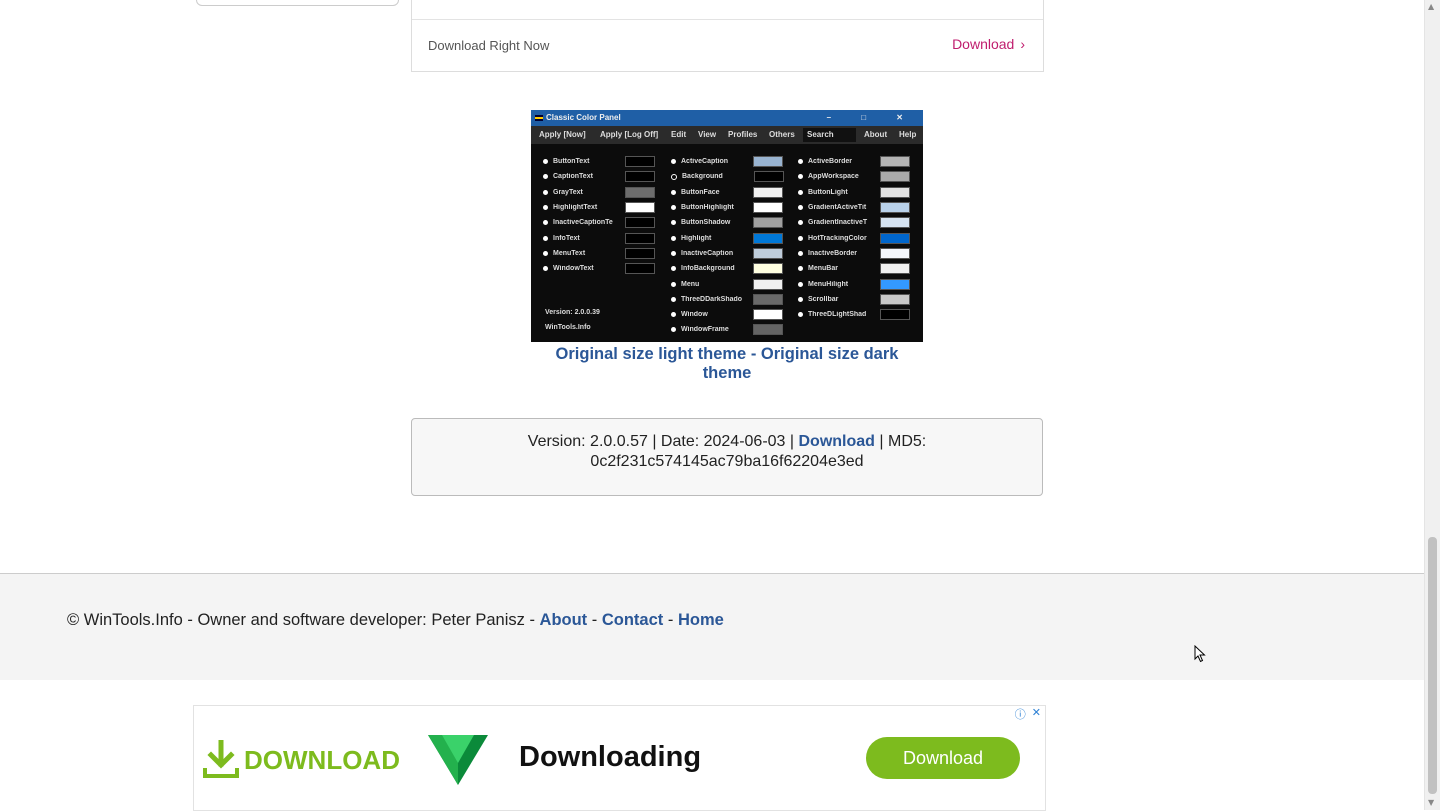 This screenshot has height=811, width=1440. Describe the element at coordinates (702, 177) in the screenshot. I see `color-name: Background` at that location.